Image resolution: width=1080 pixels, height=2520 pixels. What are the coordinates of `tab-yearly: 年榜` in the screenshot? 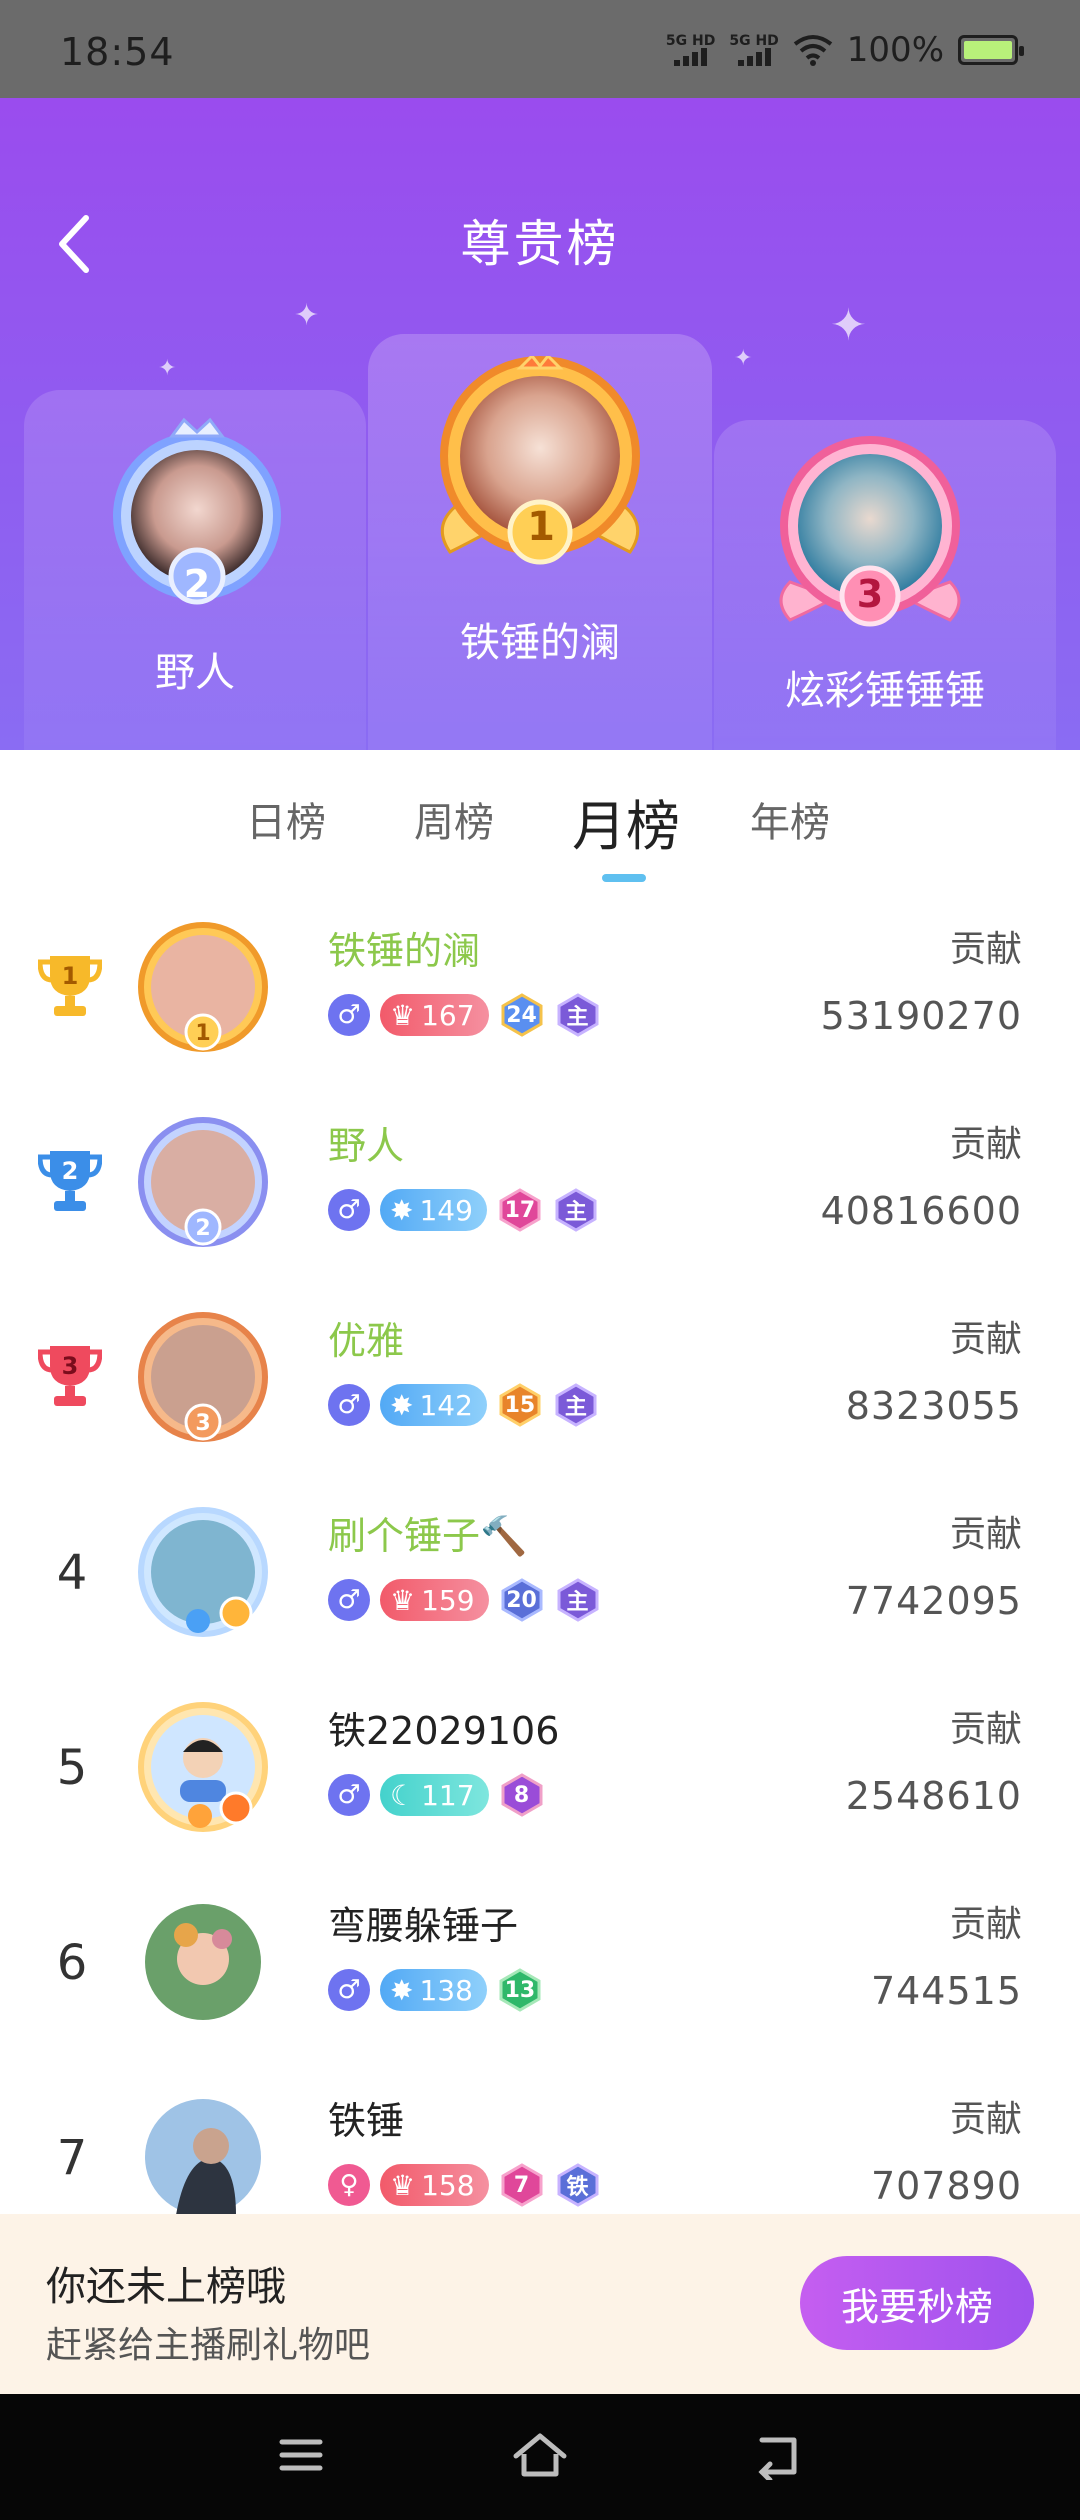 It's located at (790, 819).